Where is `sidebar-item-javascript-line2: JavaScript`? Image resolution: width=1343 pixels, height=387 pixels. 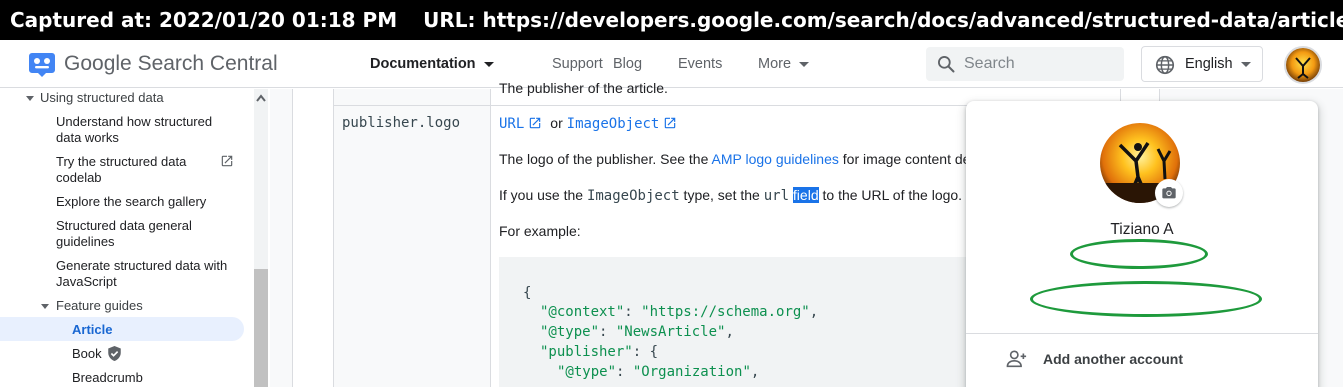 sidebar-item-javascript-line2: JavaScript is located at coordinates (86, 282).